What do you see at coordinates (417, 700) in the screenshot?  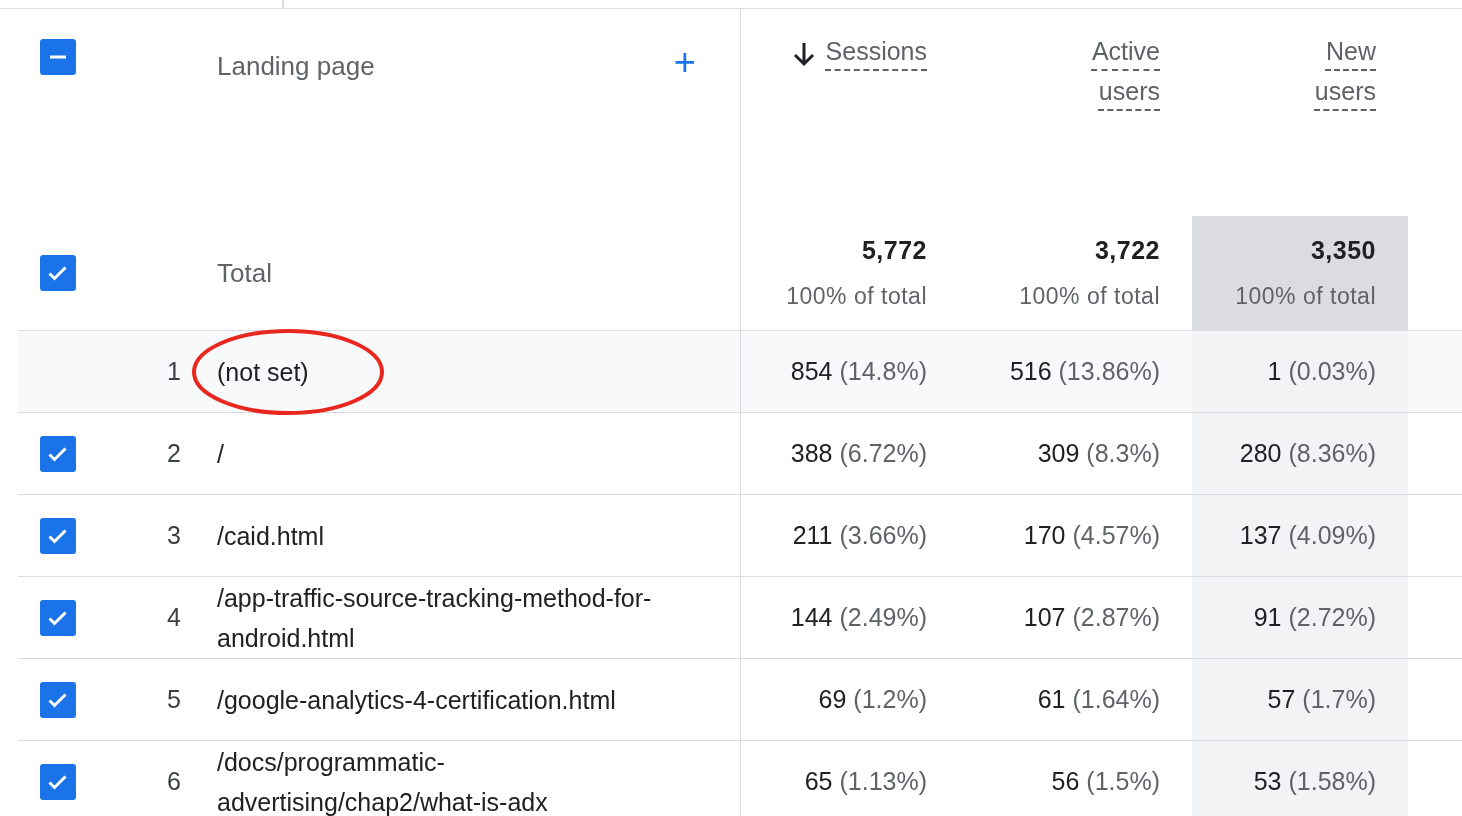 I see `landing-page-cell-text: /google-analytics-4-certification.html` at bounding box center [417, 700].